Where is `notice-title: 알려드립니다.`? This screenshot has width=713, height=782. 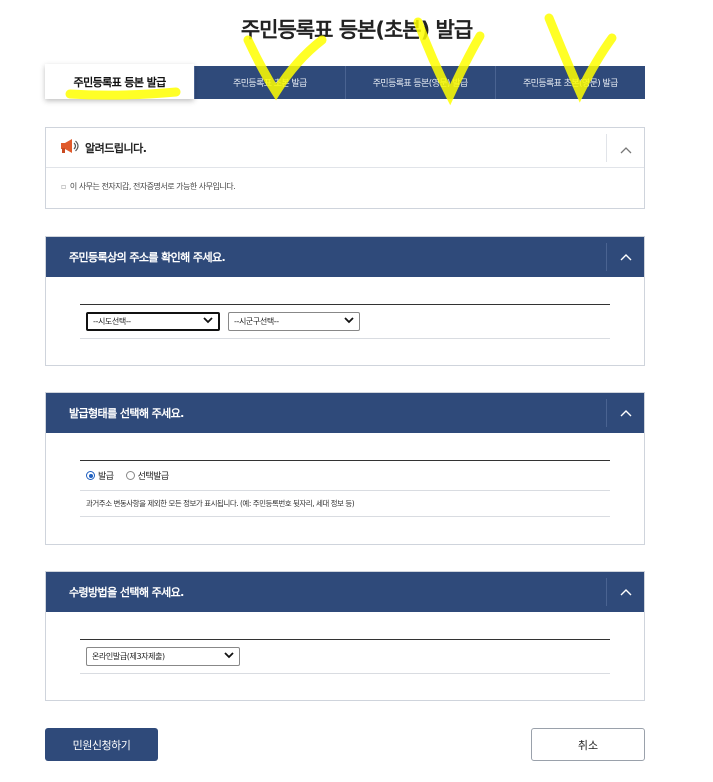 notice-title: 알려드립니다. is located at coordinates (116, 148).